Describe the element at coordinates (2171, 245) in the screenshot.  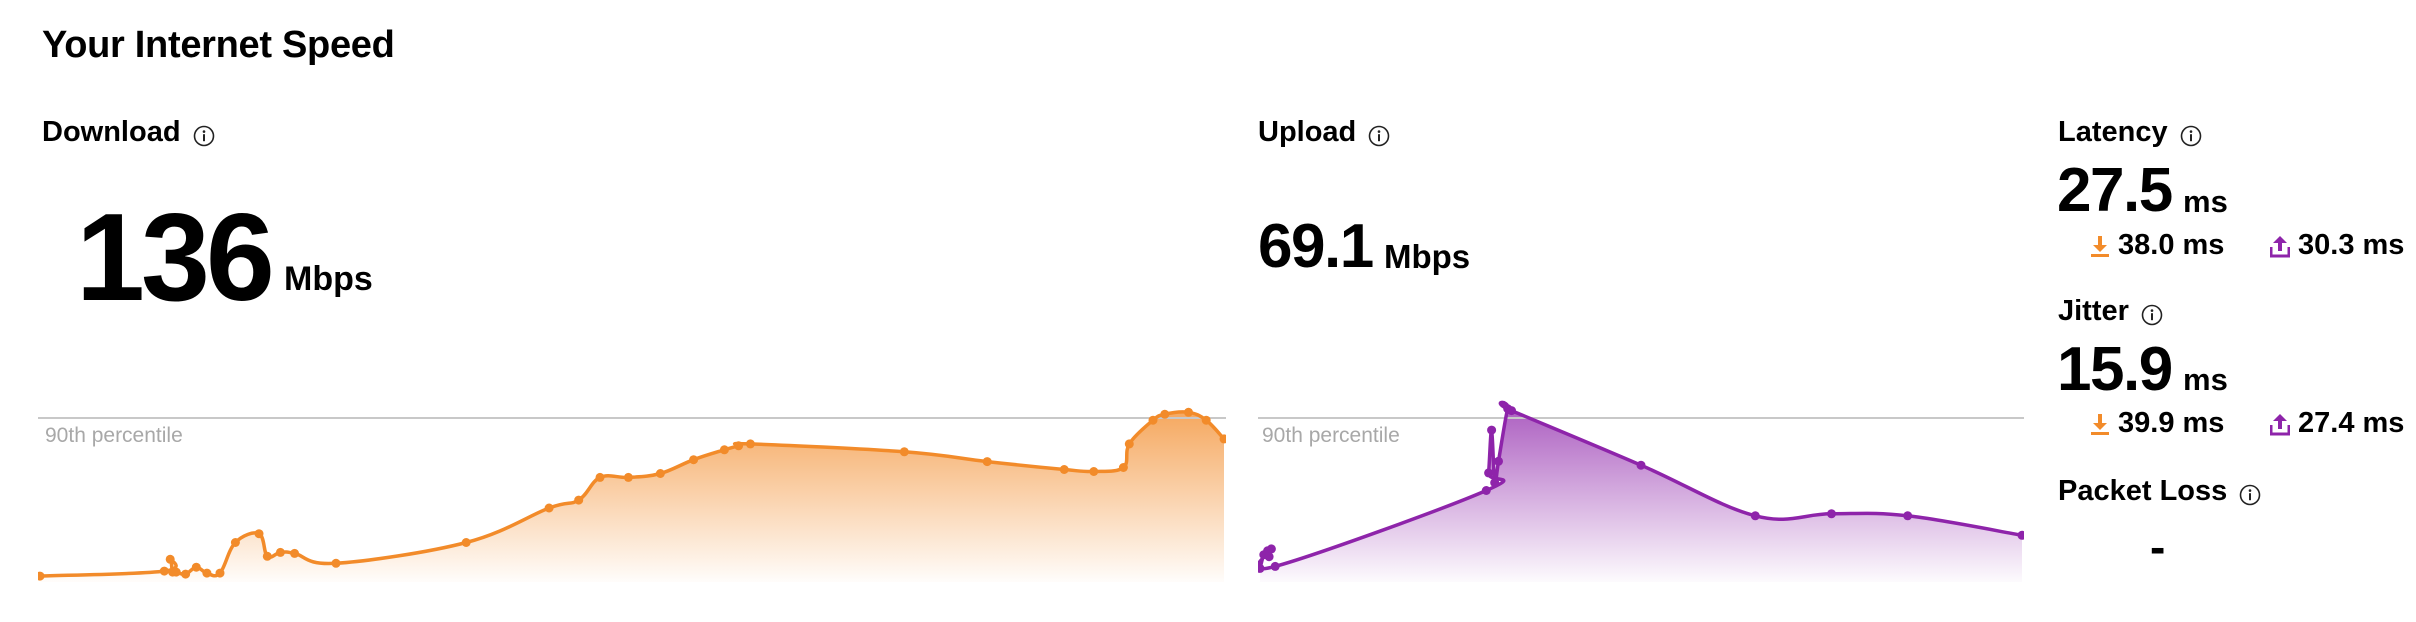
I see `latency-download-value: 38.0 ms` at that location.